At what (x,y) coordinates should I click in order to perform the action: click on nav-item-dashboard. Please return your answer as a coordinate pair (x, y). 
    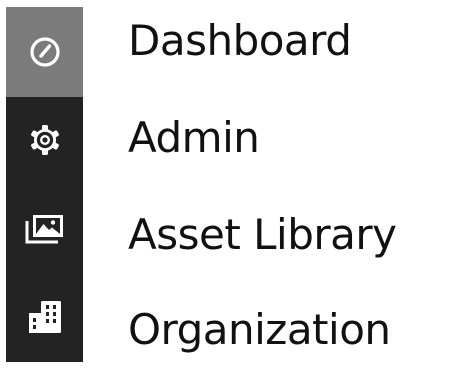
    Looking at the image, I should click on (44, 52).